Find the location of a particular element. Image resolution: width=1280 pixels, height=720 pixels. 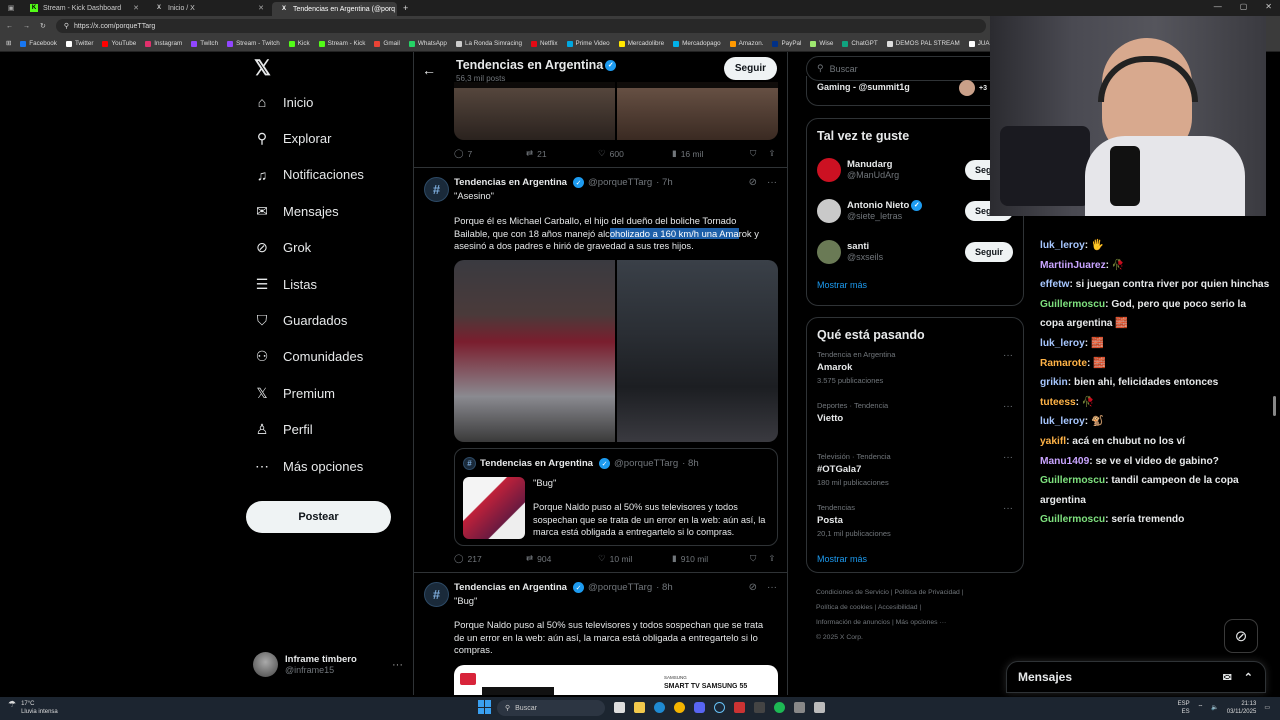

footer-link: Más opciones ··· is located at coordinates (921, 622).